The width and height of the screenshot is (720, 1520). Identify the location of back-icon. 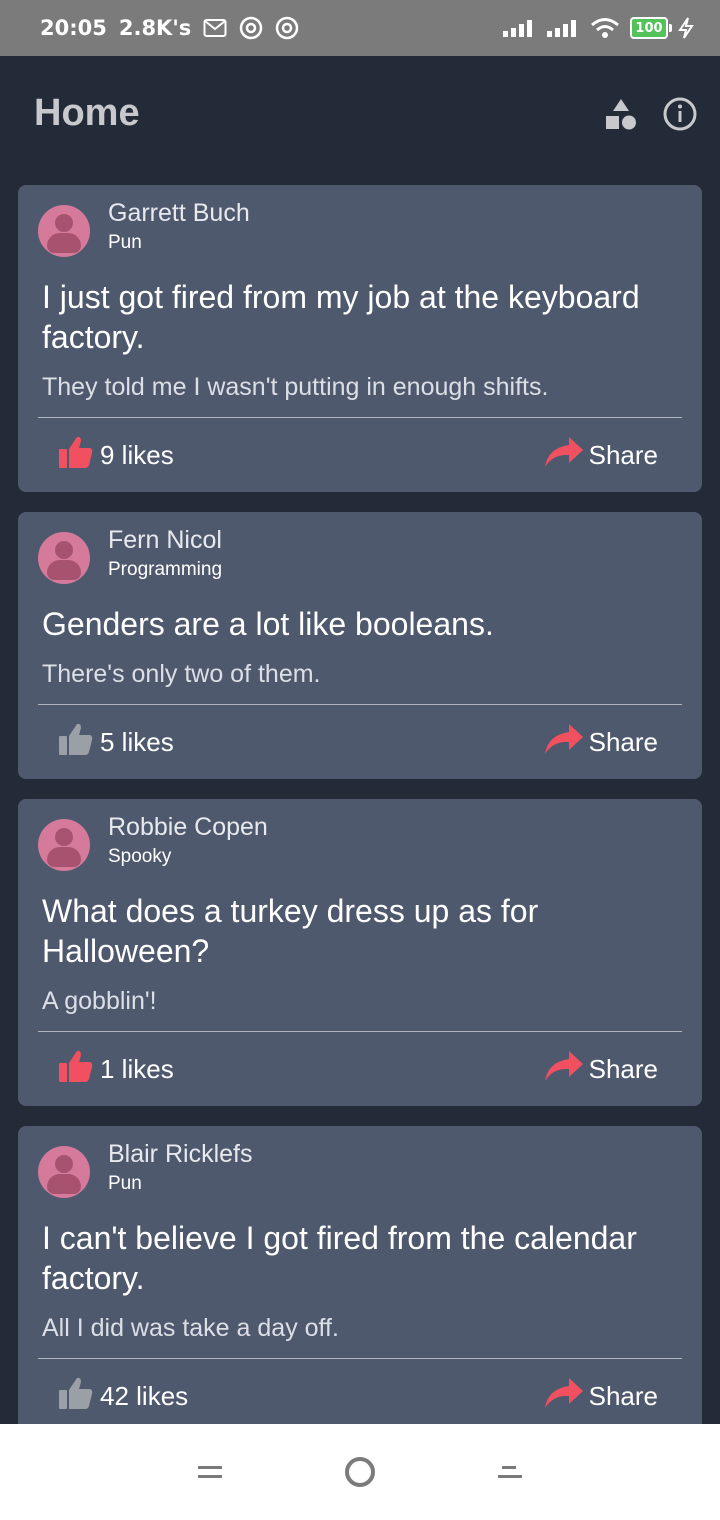
(510, 1472).